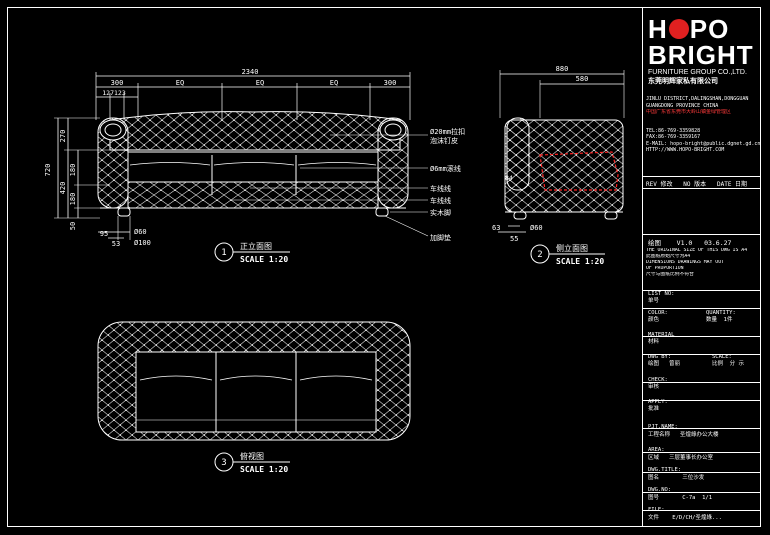 This screenshot has height=535, width=770. Describe the element at coordinates (659, 184) in the screenshot. I see `rev-label: REV 修改` at that location.